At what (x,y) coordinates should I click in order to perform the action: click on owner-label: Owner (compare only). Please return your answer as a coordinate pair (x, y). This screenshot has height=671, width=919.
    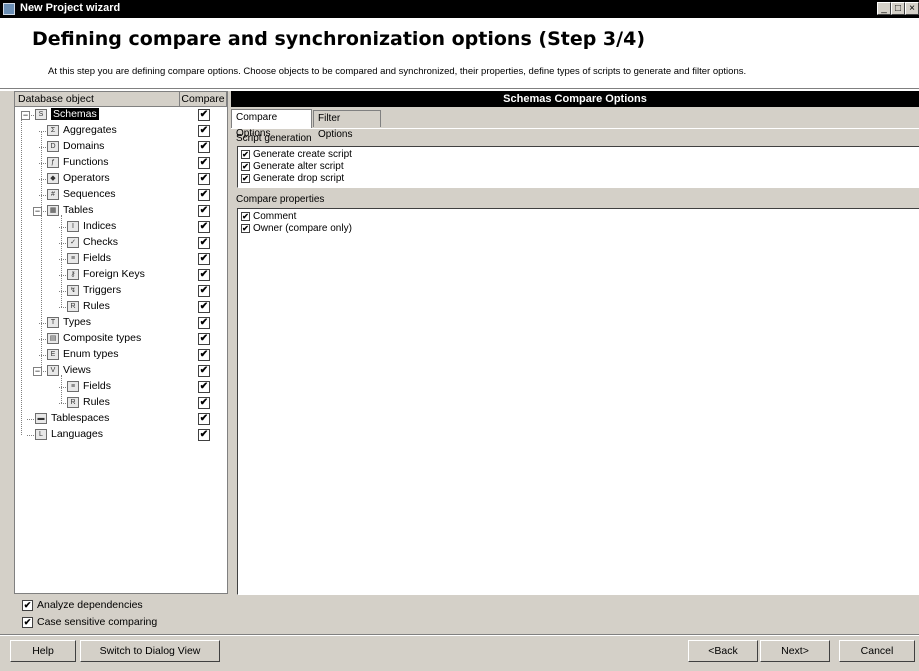
    Looking at the image, I should click on (302, 228).